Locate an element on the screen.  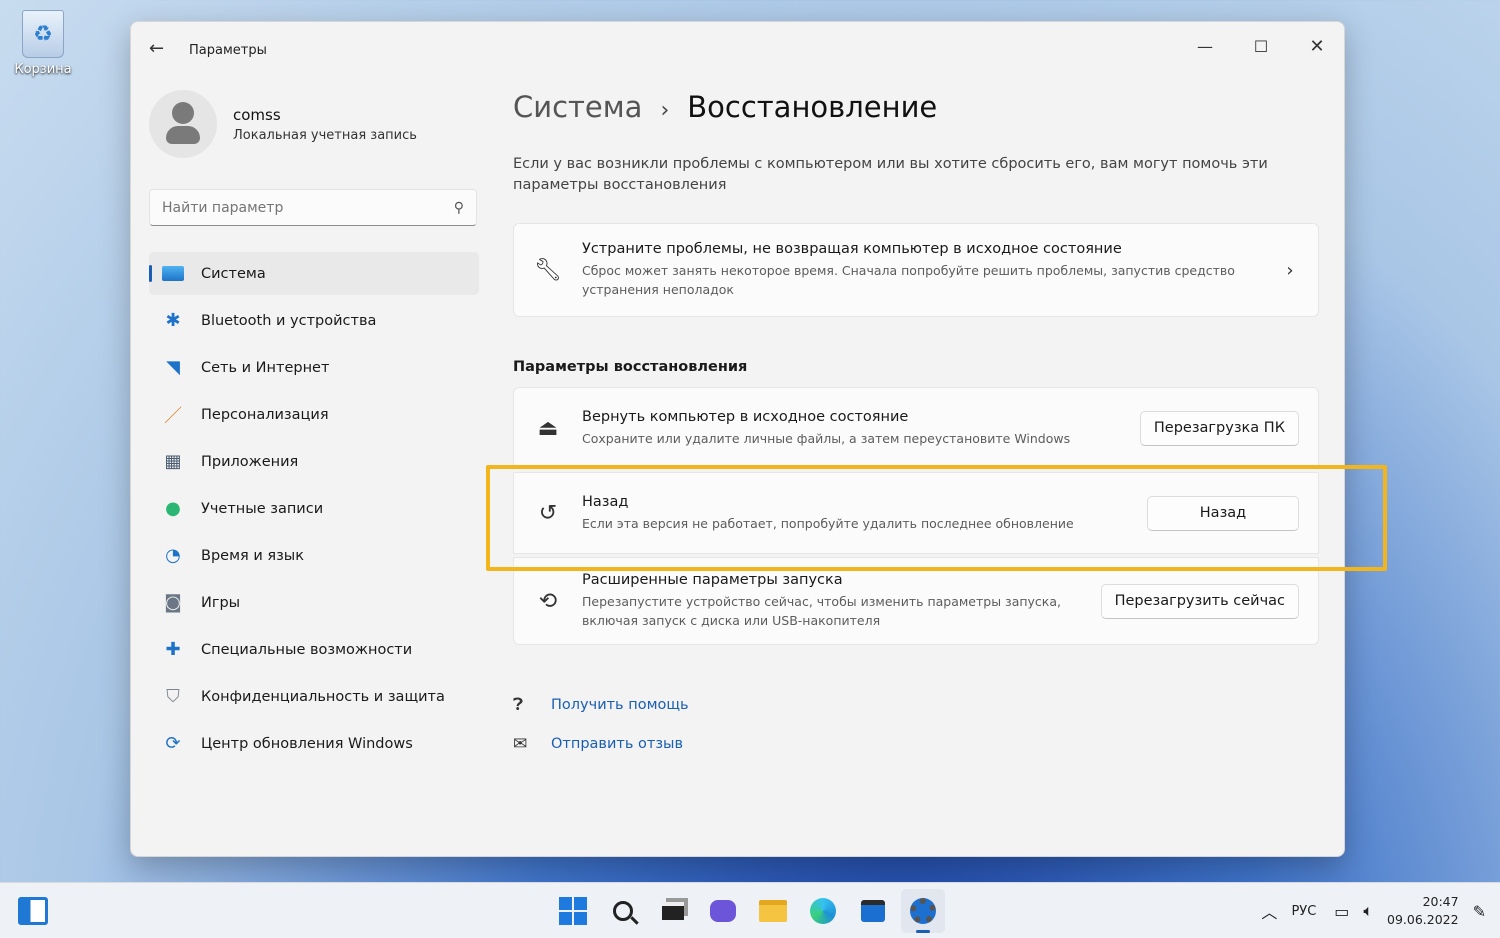
search-icon: ⚲ is located at coordinates (459, 208).